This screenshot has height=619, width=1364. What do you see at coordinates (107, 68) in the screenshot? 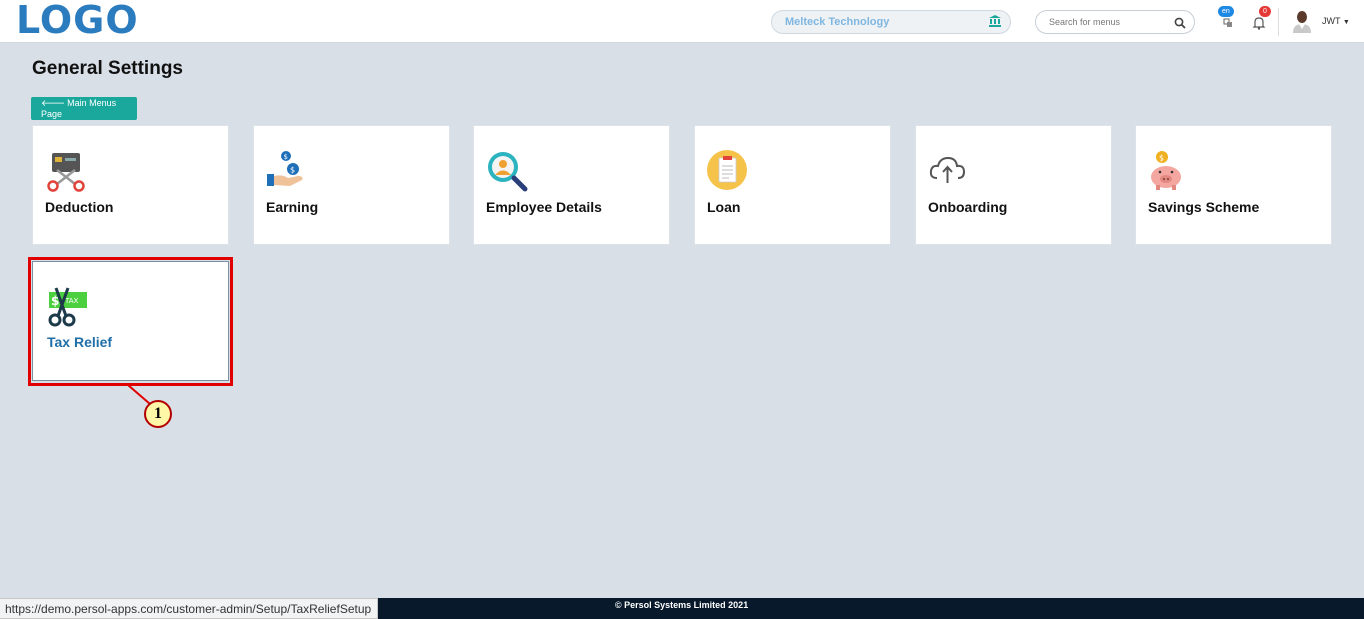
I see `page-title: General Settings` at bounding box center [107, 68].